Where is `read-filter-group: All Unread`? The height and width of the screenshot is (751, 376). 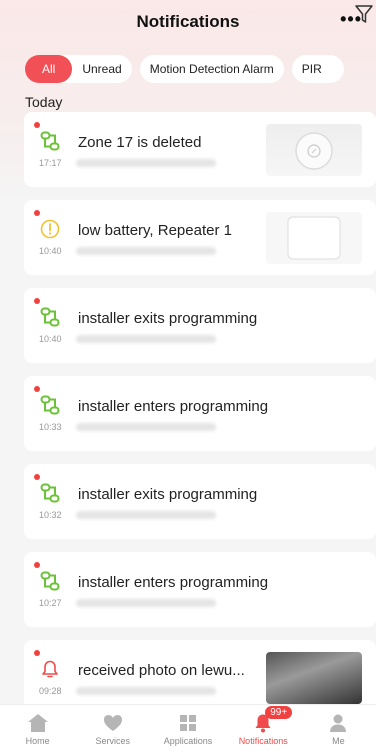
read-filter-group: All Unread is located at coordinates (78, 69).